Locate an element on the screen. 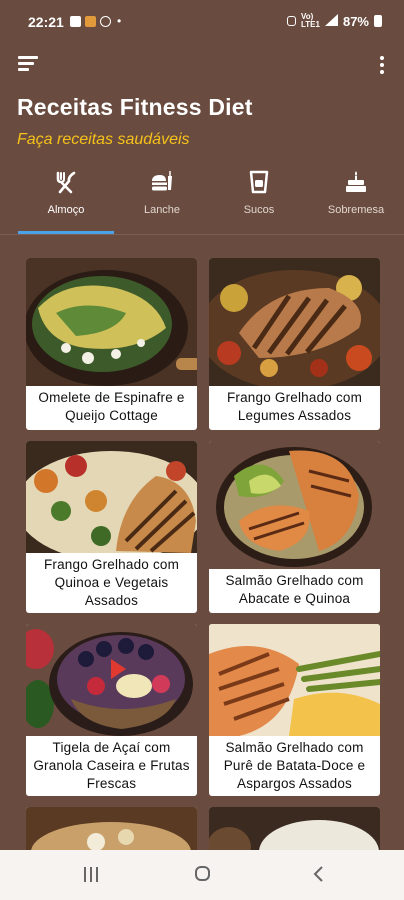  tab-sucos: Sucos is located at coordinates (259, 196).